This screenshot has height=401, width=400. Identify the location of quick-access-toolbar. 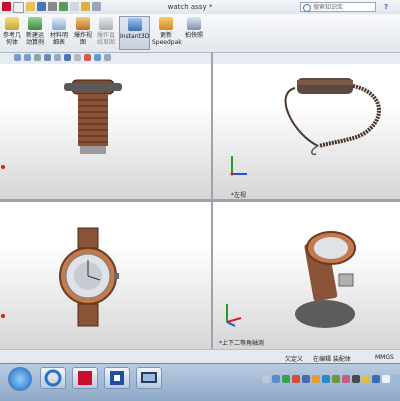
(51, 7).